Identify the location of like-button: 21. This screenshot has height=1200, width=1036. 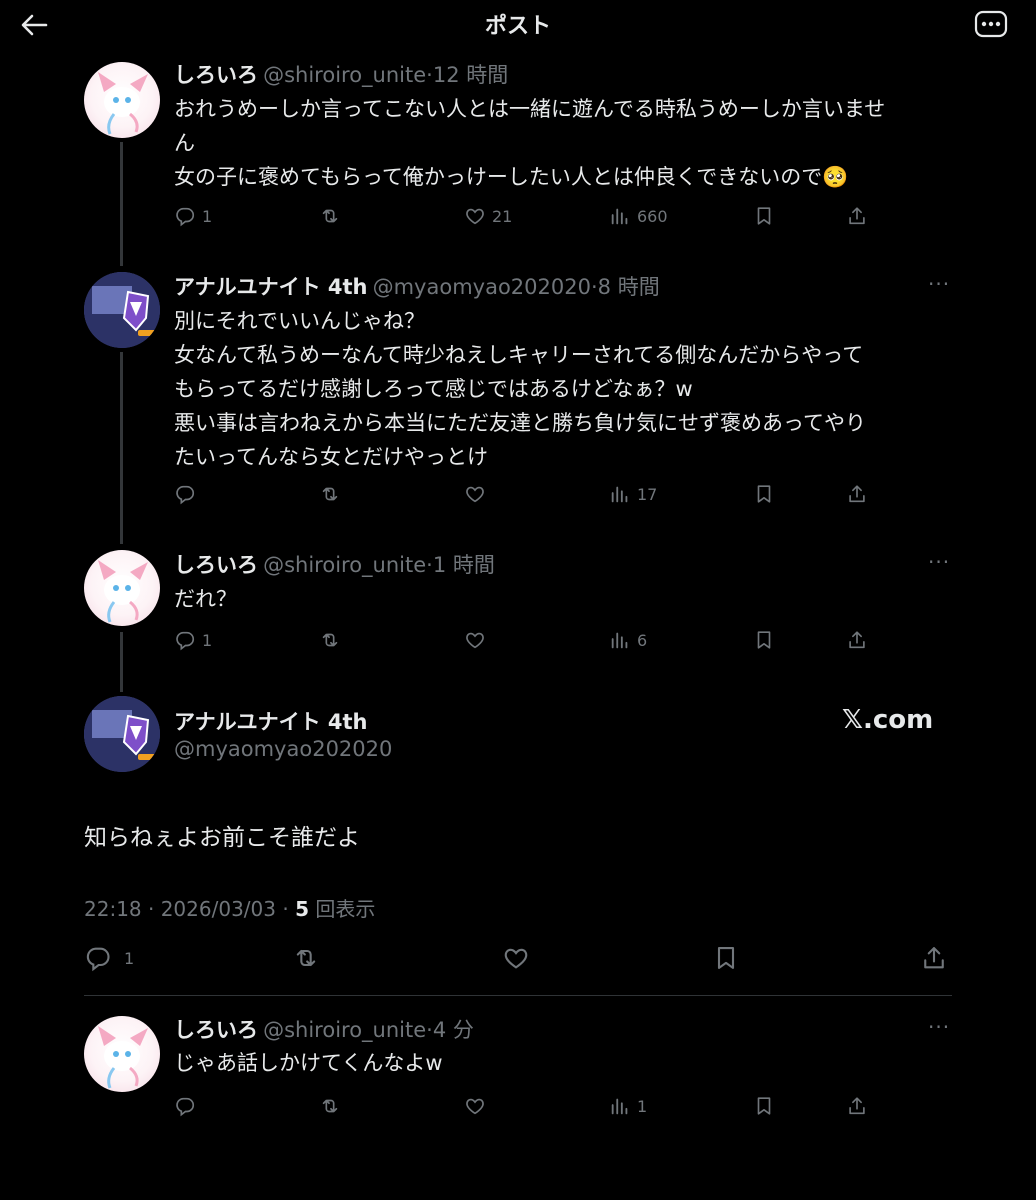
(488, 216).